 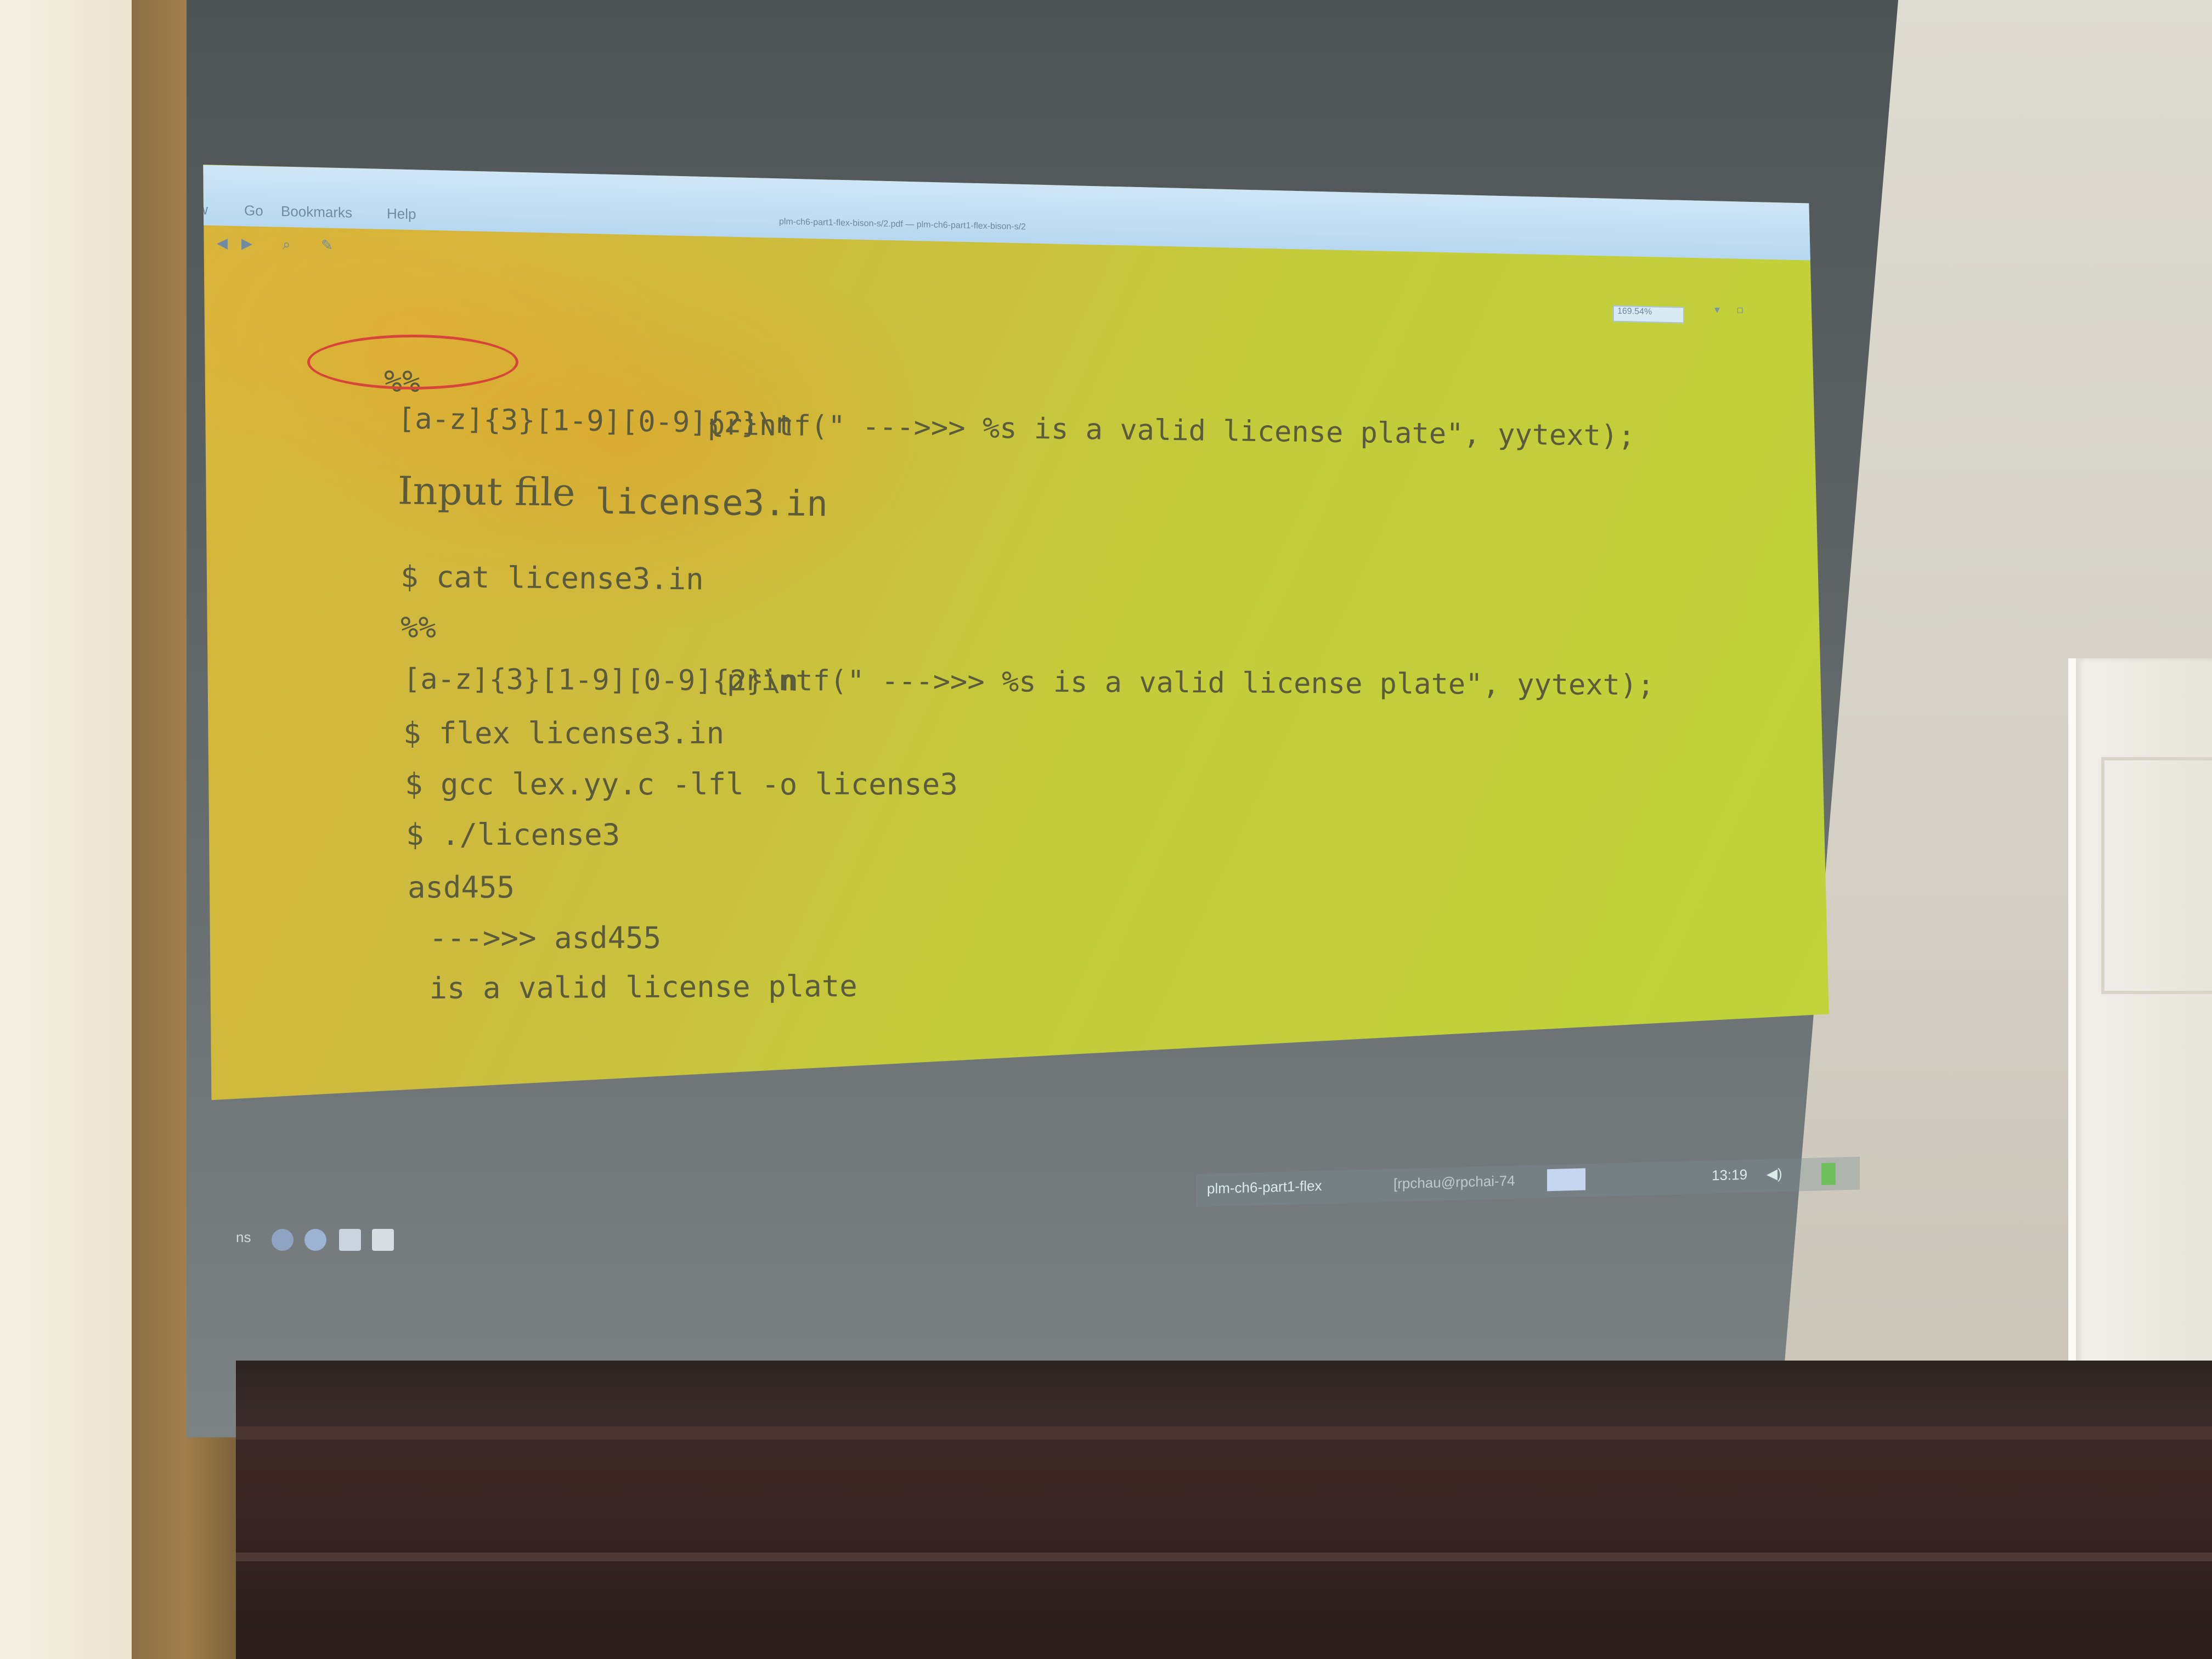 What do you see at coordinates (1730, 1175) in the screenshot?
I see `clock: 13:19` at bounding box center [1730, 1175].